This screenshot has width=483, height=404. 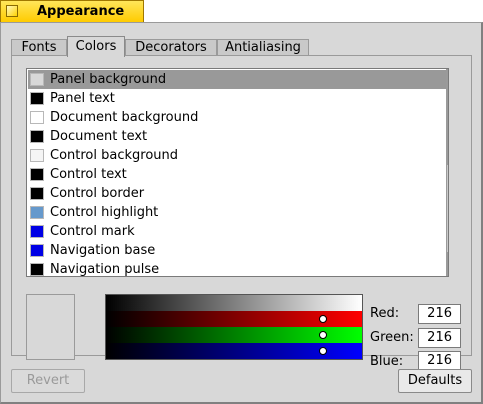 I want to click on list-item: Document text, so click(x=237, y=136).